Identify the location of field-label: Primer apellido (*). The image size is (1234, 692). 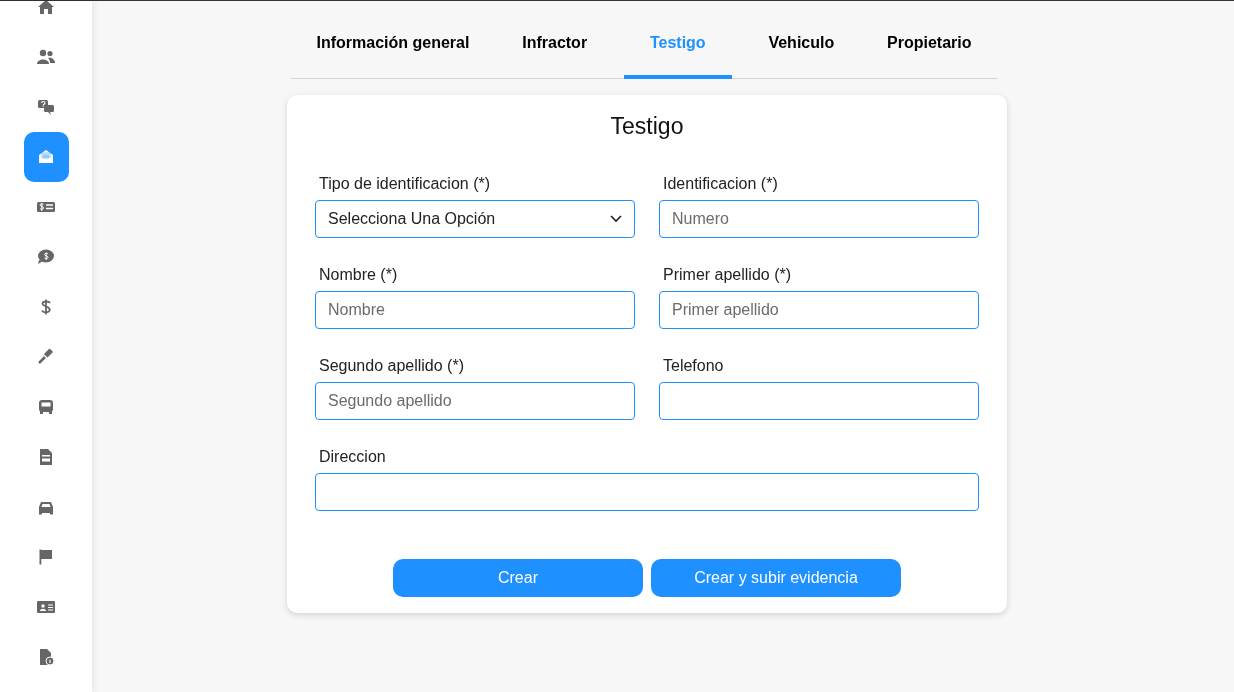
(728, 274).